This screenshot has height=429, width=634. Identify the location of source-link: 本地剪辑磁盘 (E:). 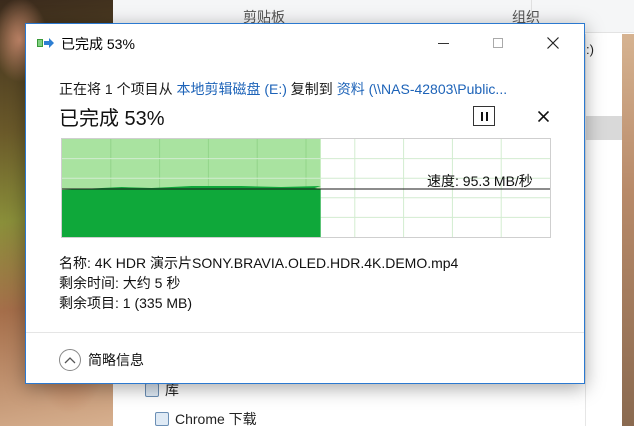
(231, 89).